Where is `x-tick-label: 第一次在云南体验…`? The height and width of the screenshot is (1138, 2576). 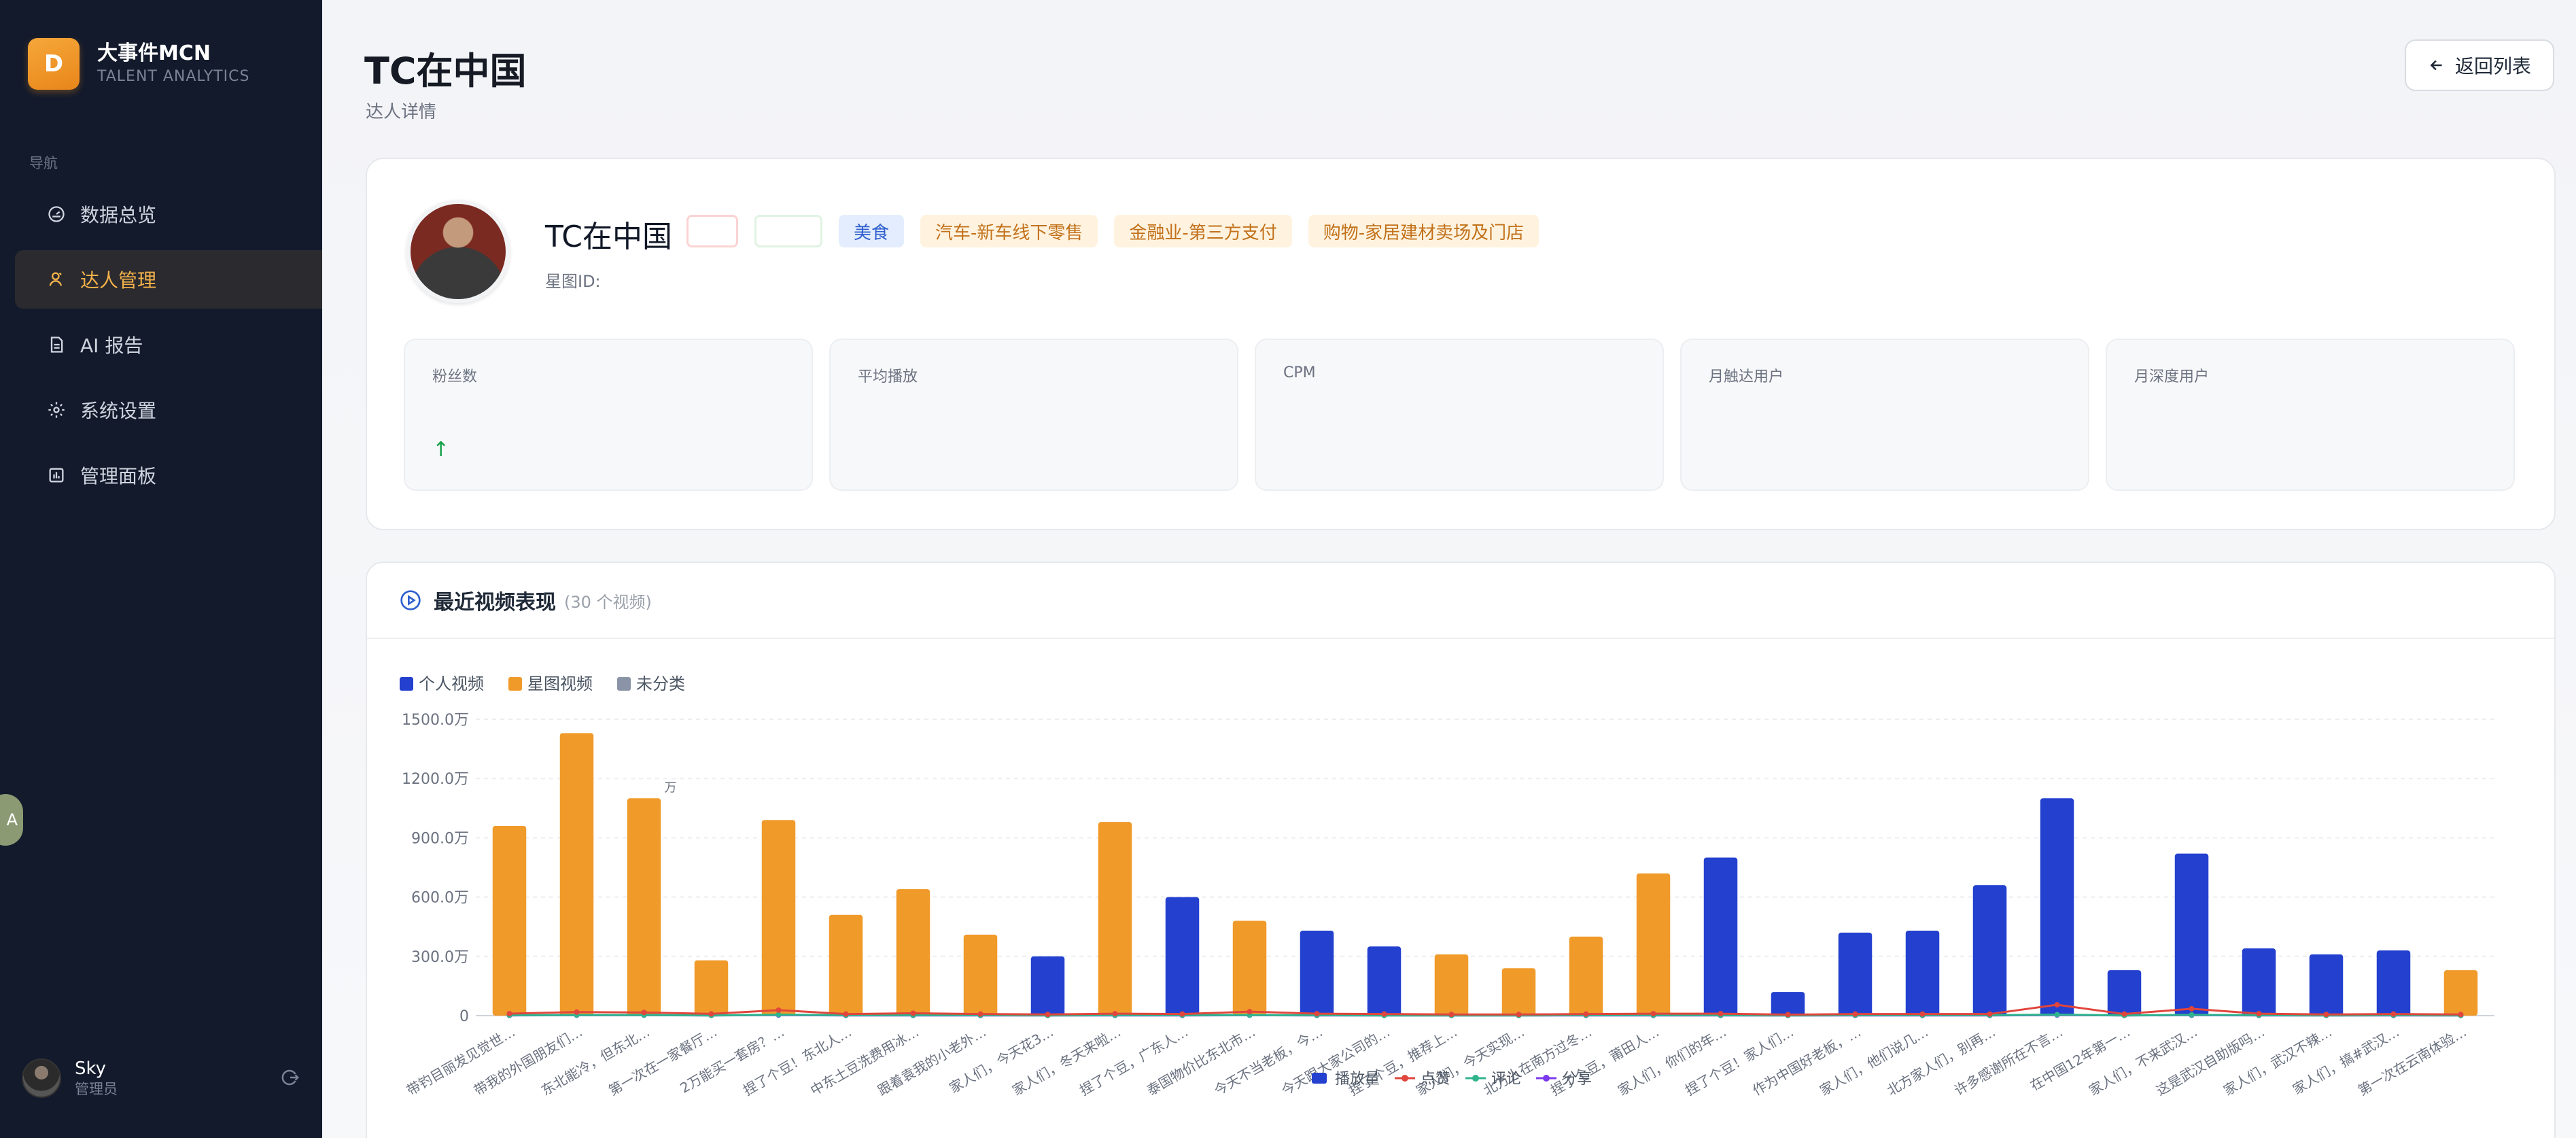 x-tick-label: 第一次在云南体验… is located at coordinates (2412, 1061).